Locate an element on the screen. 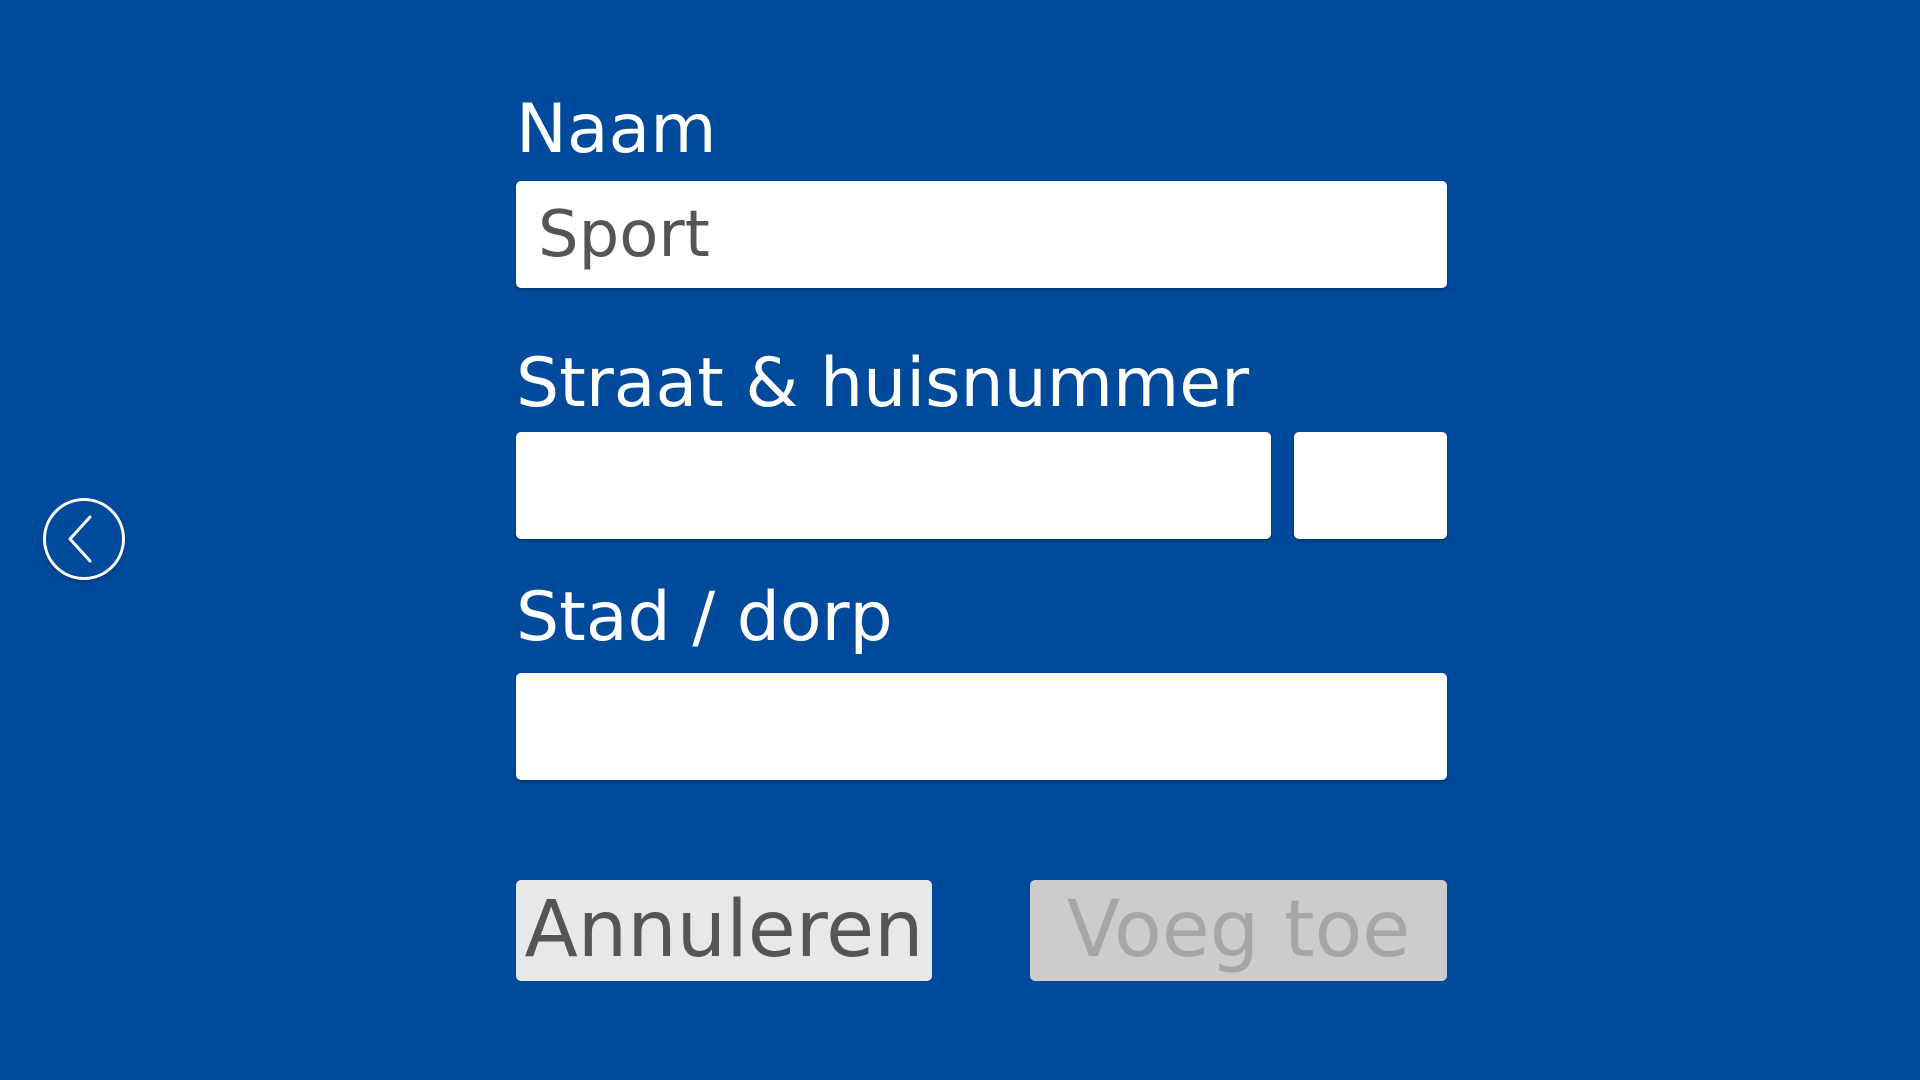 Image resolution: width=1920 pixels, height=1080 pixels. back-button is located at coordinates (84, 539).